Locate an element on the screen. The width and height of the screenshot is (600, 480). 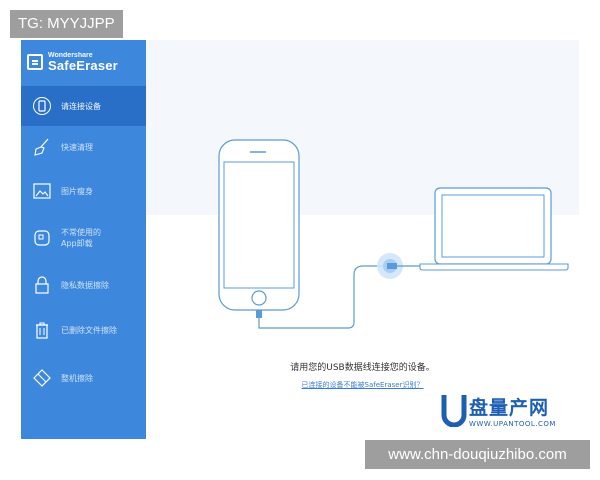
sidebar-item-privacy-erase: 隐私数据擦除 is located at coordinates (83, 285).